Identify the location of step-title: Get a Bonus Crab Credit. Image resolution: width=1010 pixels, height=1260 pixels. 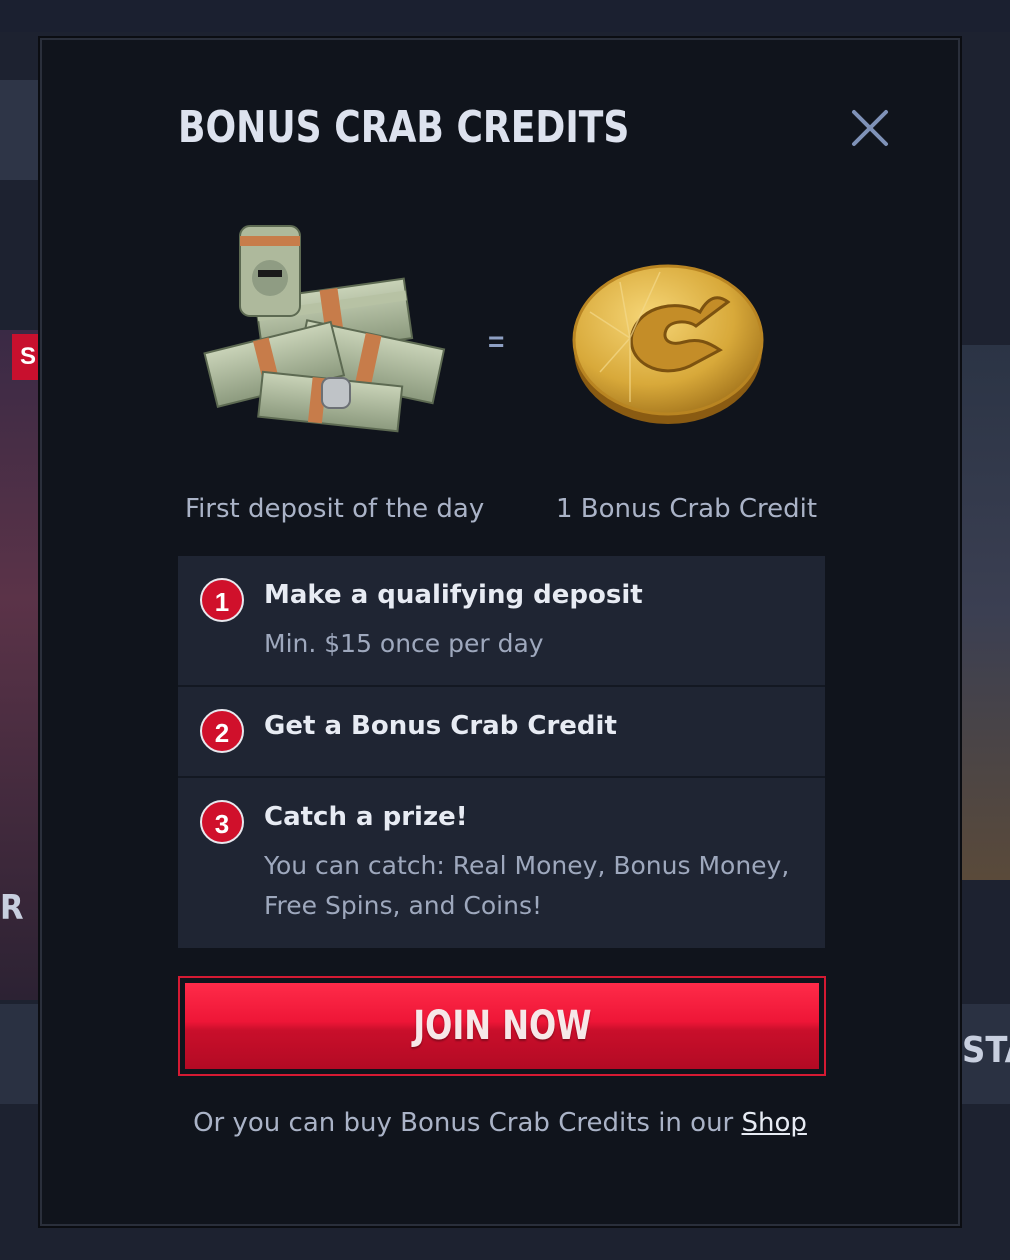
(440, 726).